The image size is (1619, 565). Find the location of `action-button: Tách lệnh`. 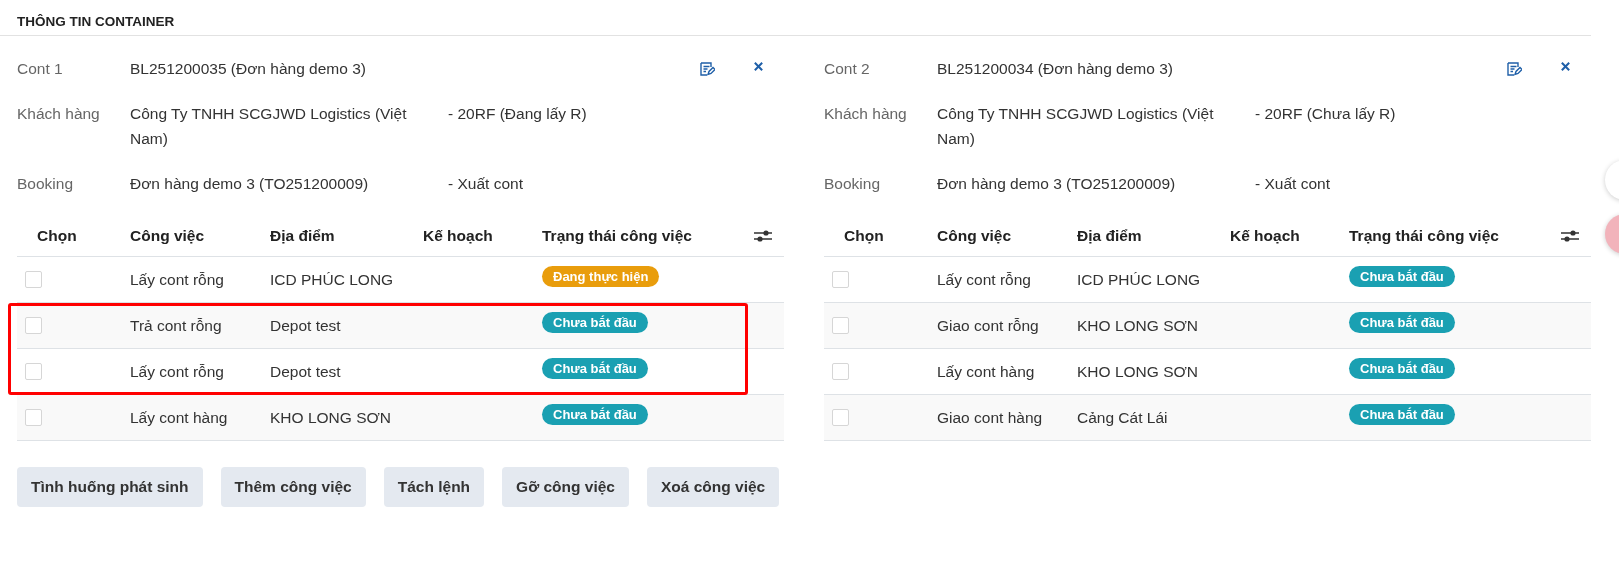

action-button: Tách lệnh is located at coordinates (434, 487).